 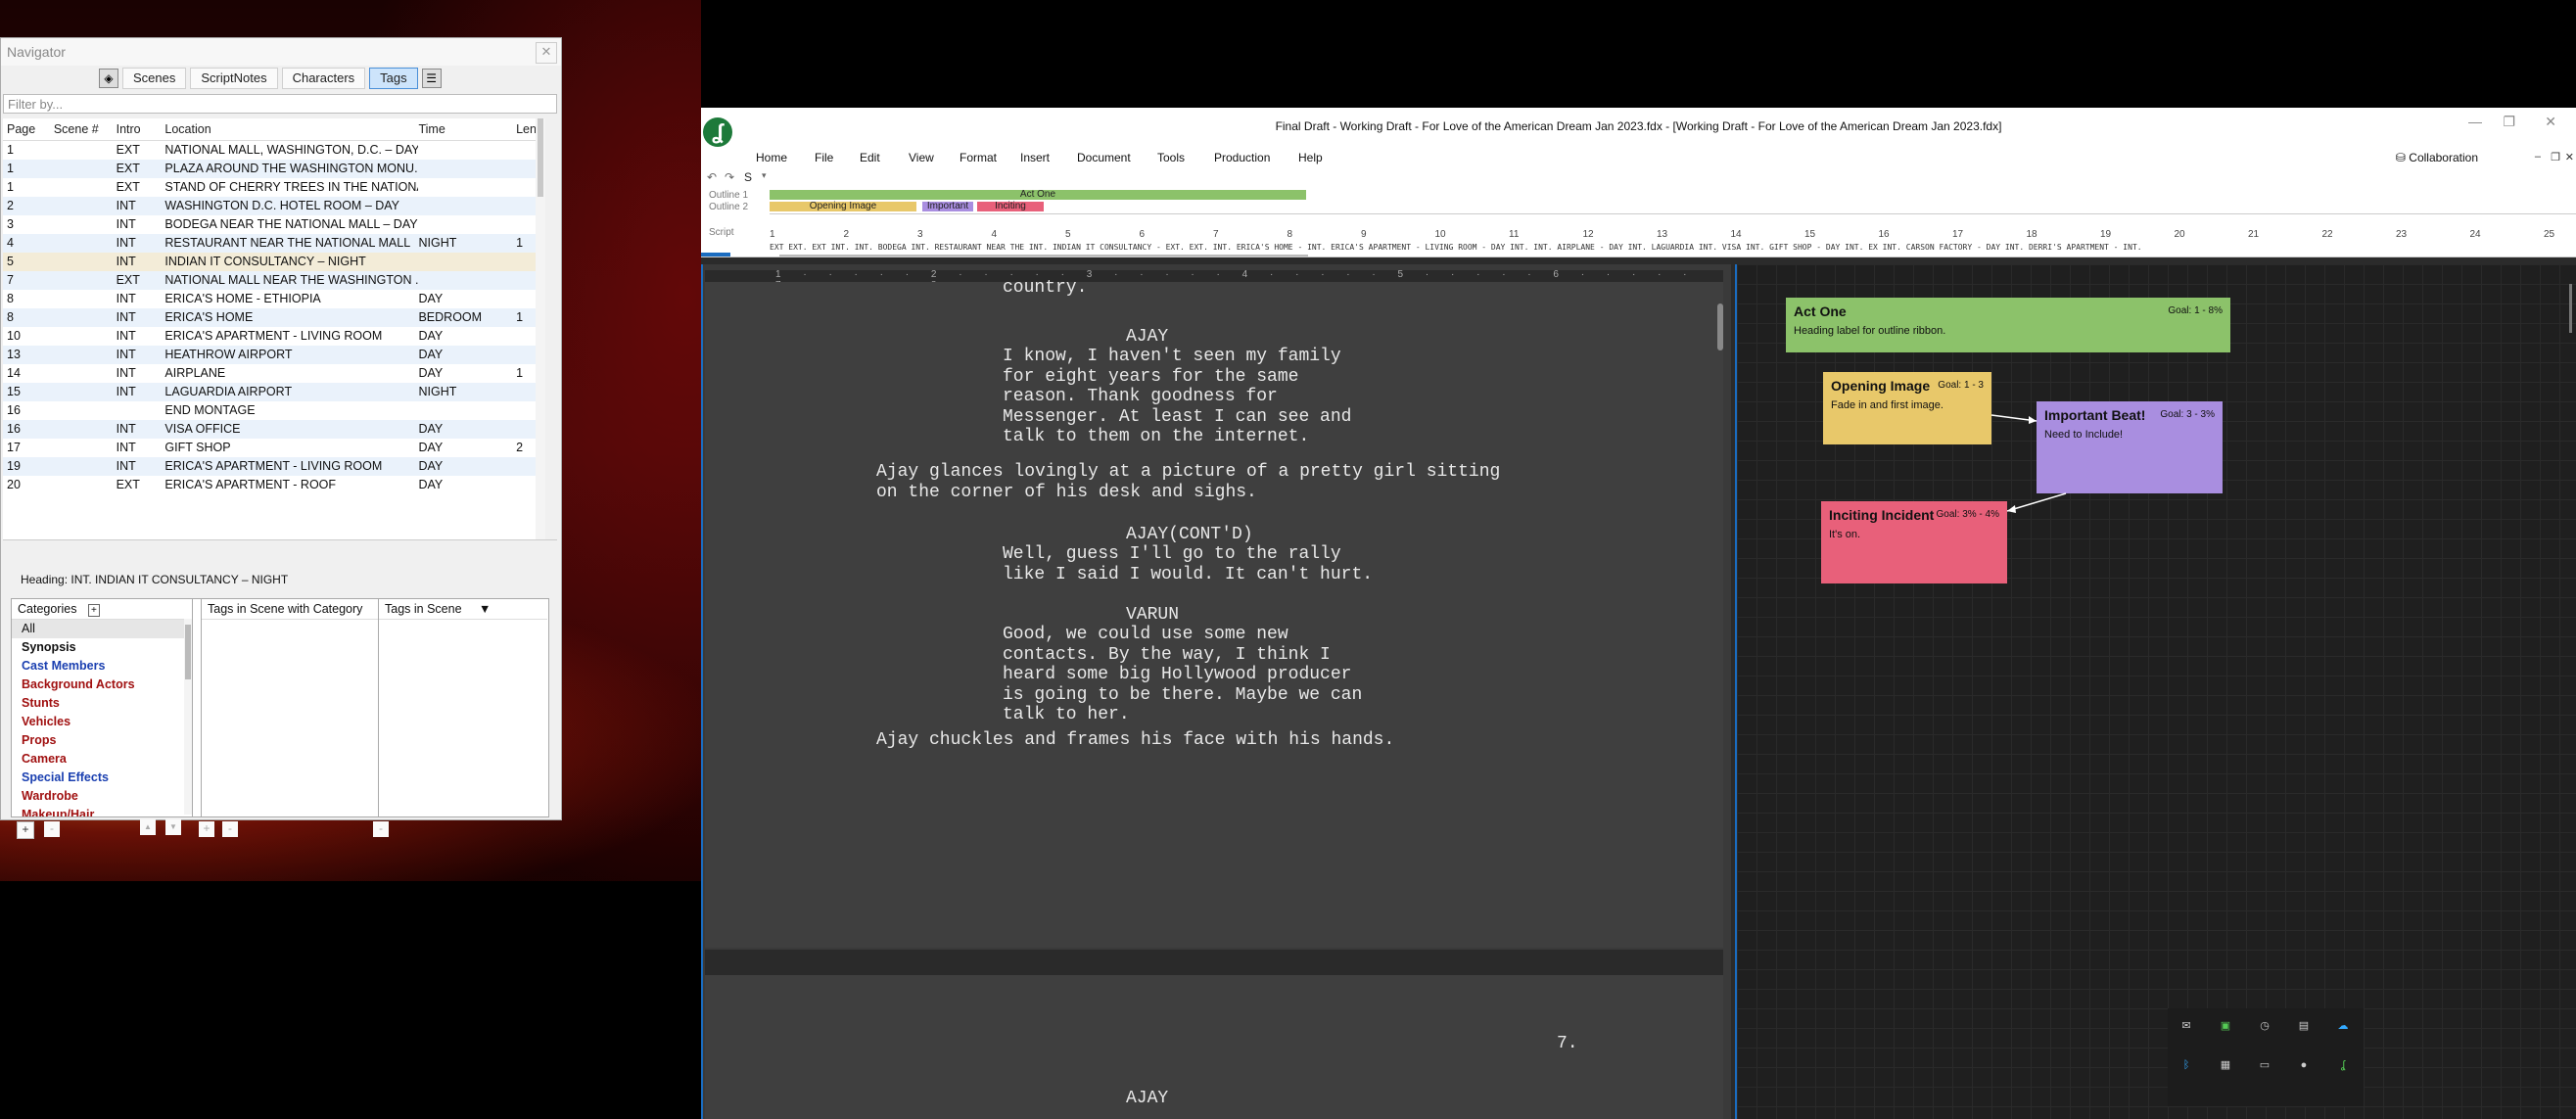 I want to click on table-row: 14 INT AIRPLANE DAY 1, so click(x=274, y=373).